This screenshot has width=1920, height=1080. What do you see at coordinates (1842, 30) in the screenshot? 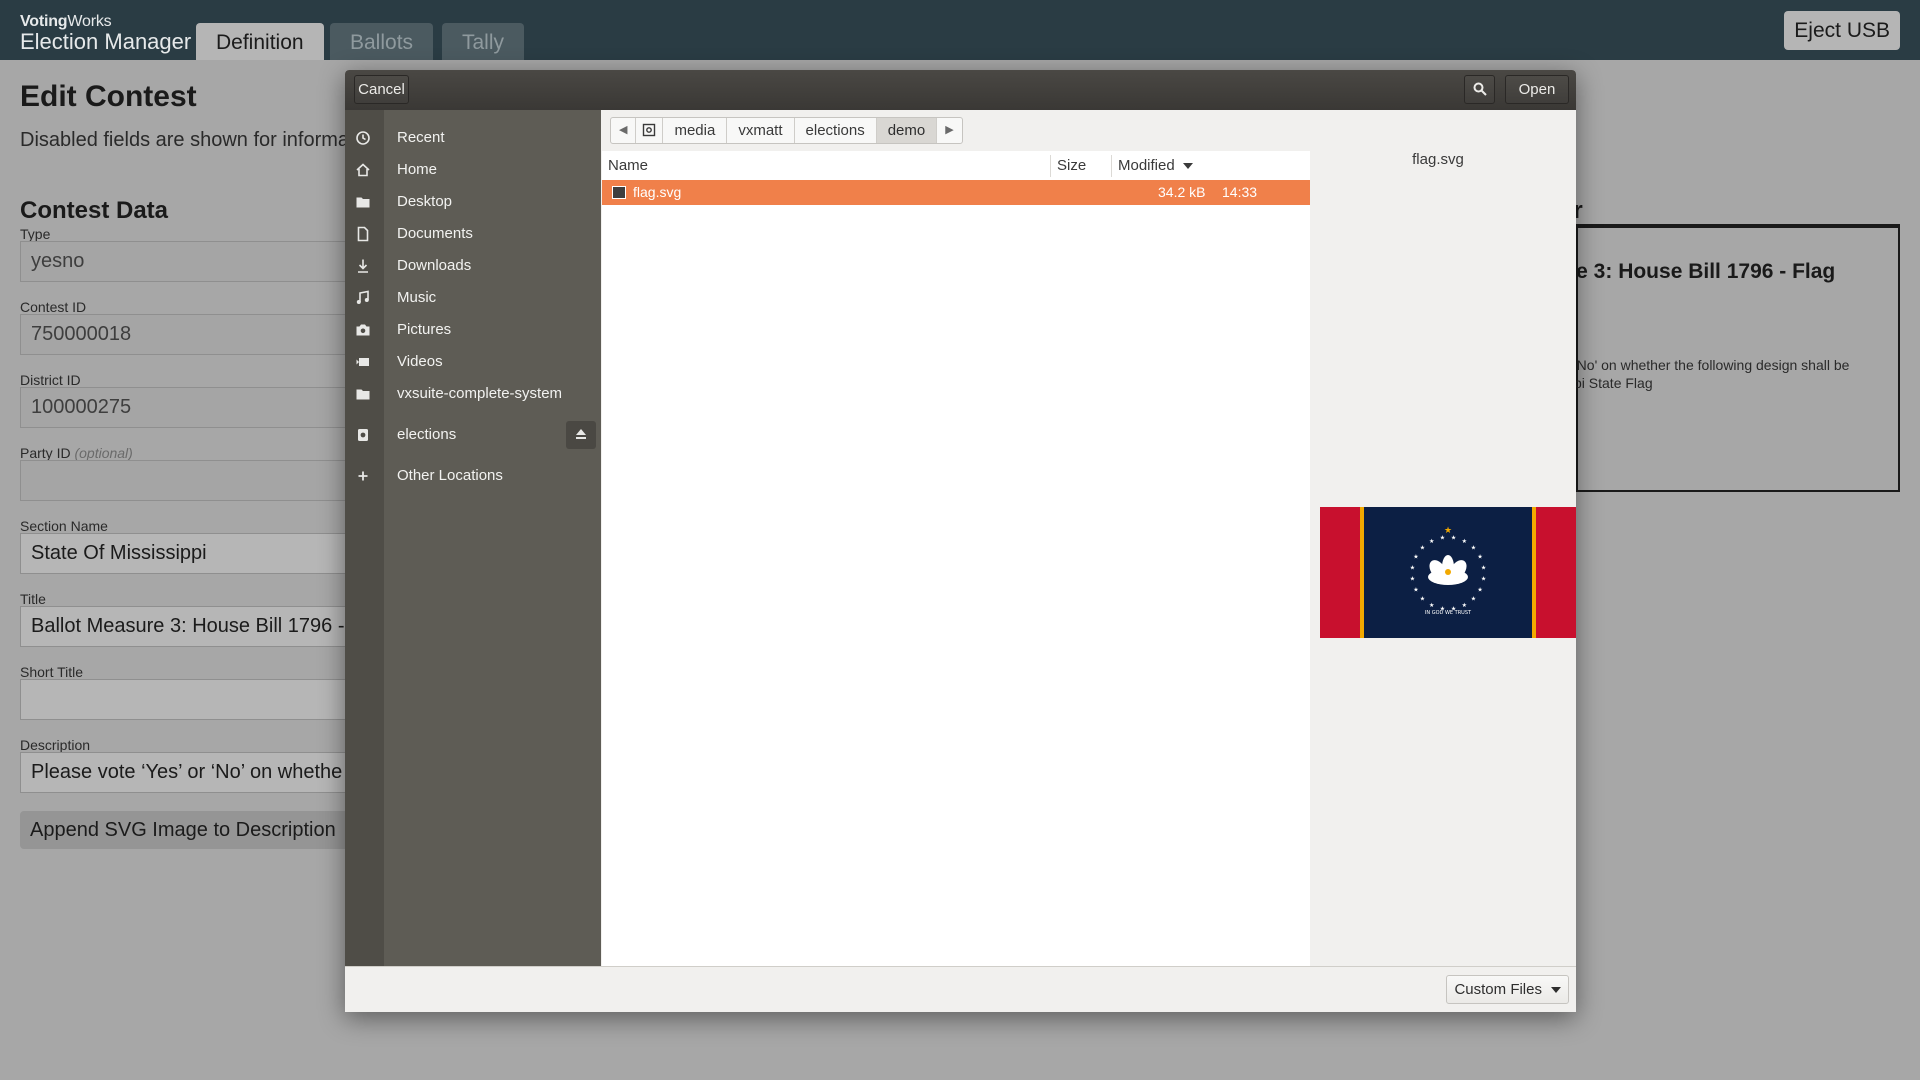
I see `eject-usb-button: Eject USB` at bounding box center [1842, 30].